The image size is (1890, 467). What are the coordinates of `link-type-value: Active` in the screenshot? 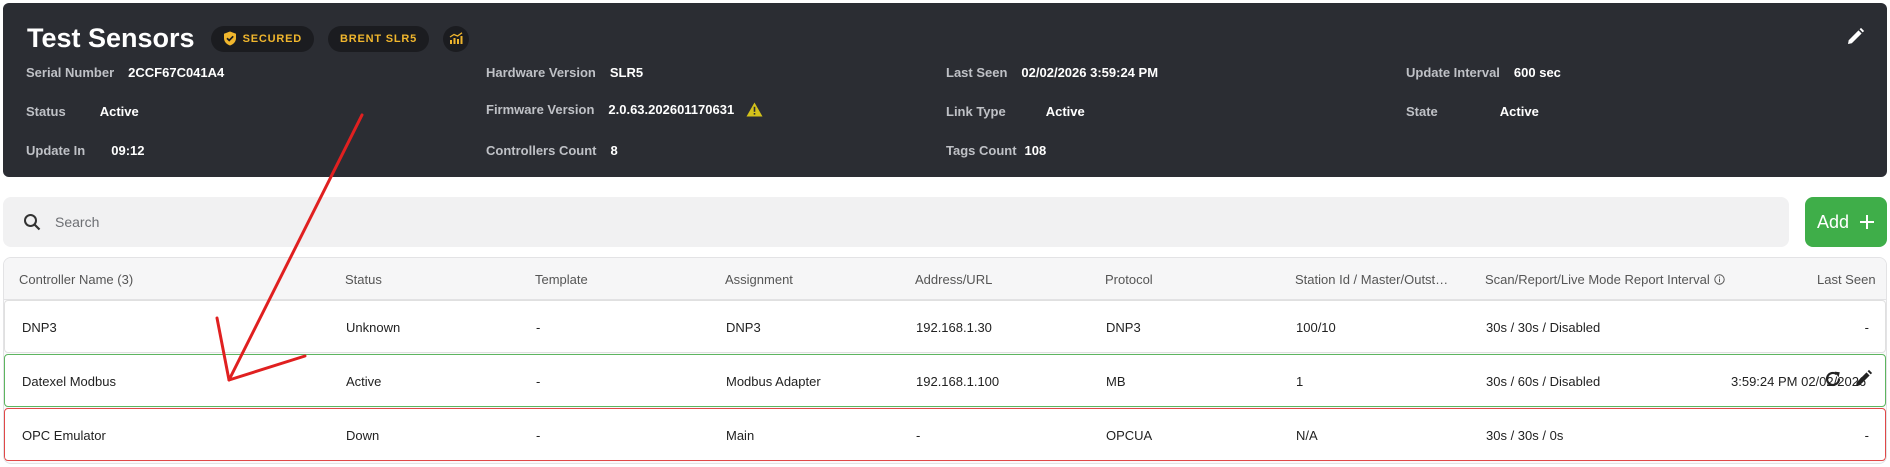 It's located at (1065, 111).